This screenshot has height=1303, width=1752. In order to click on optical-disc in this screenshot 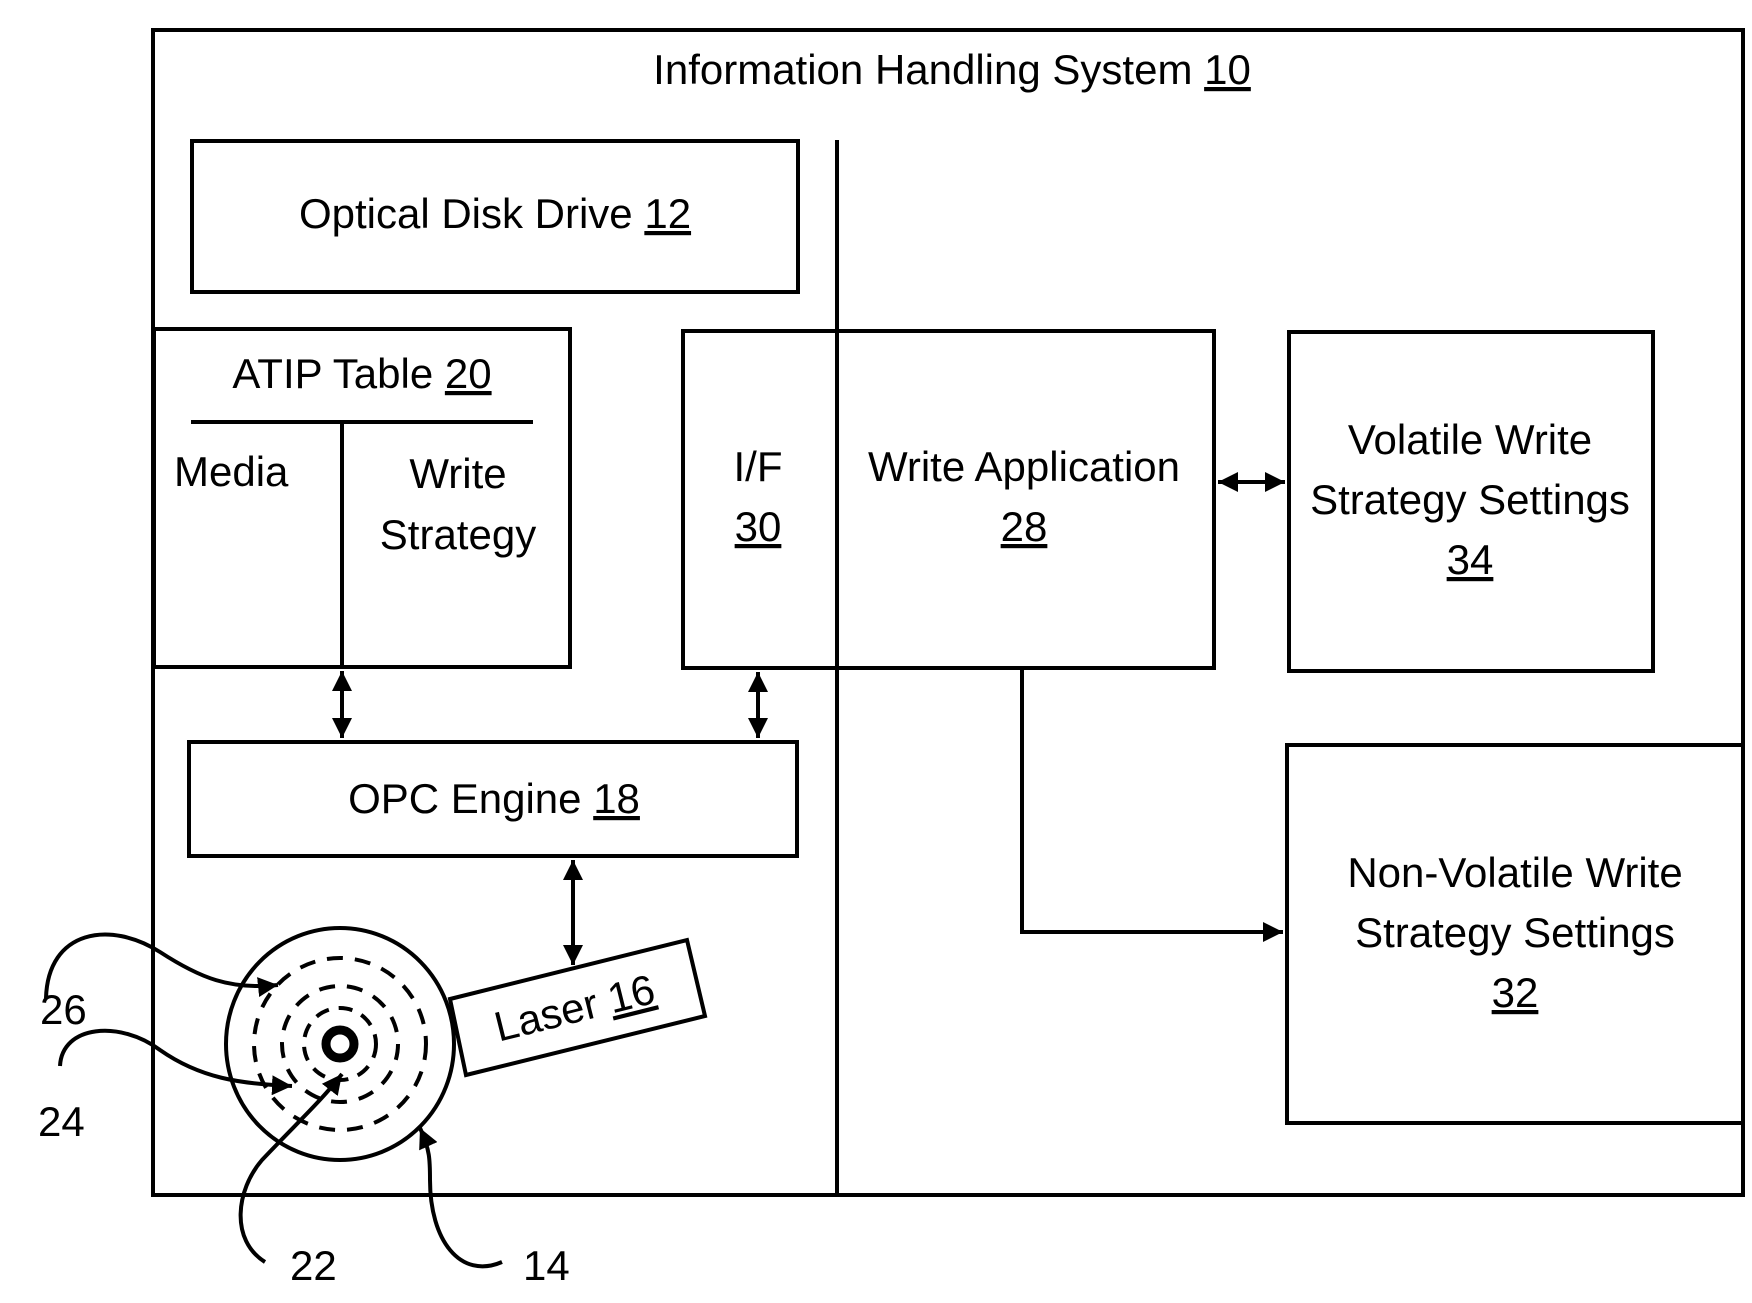, I will do `click(340, 1044)`.